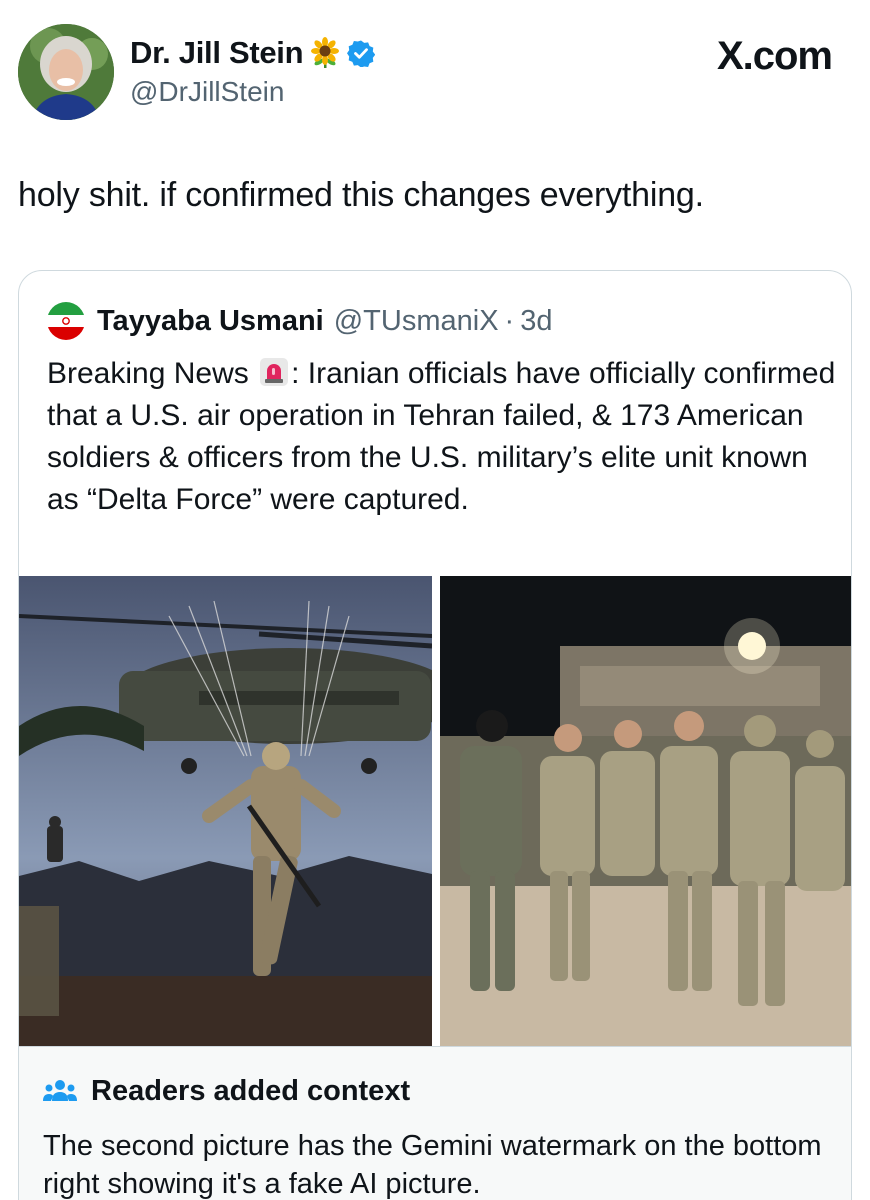 The height and width of the screenshot is (1200, 870). I want to click on quoted-author-handle: @TUsmaniX, so click(416, 321).